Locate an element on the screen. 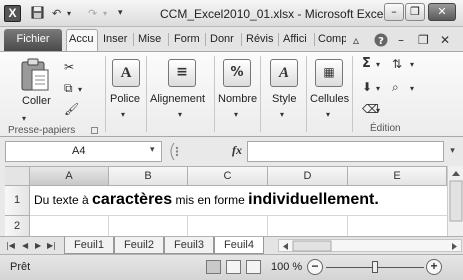 The height and width of the screenshot is (280, 463). tab-view: Affici is located at coordinates (297, 40).